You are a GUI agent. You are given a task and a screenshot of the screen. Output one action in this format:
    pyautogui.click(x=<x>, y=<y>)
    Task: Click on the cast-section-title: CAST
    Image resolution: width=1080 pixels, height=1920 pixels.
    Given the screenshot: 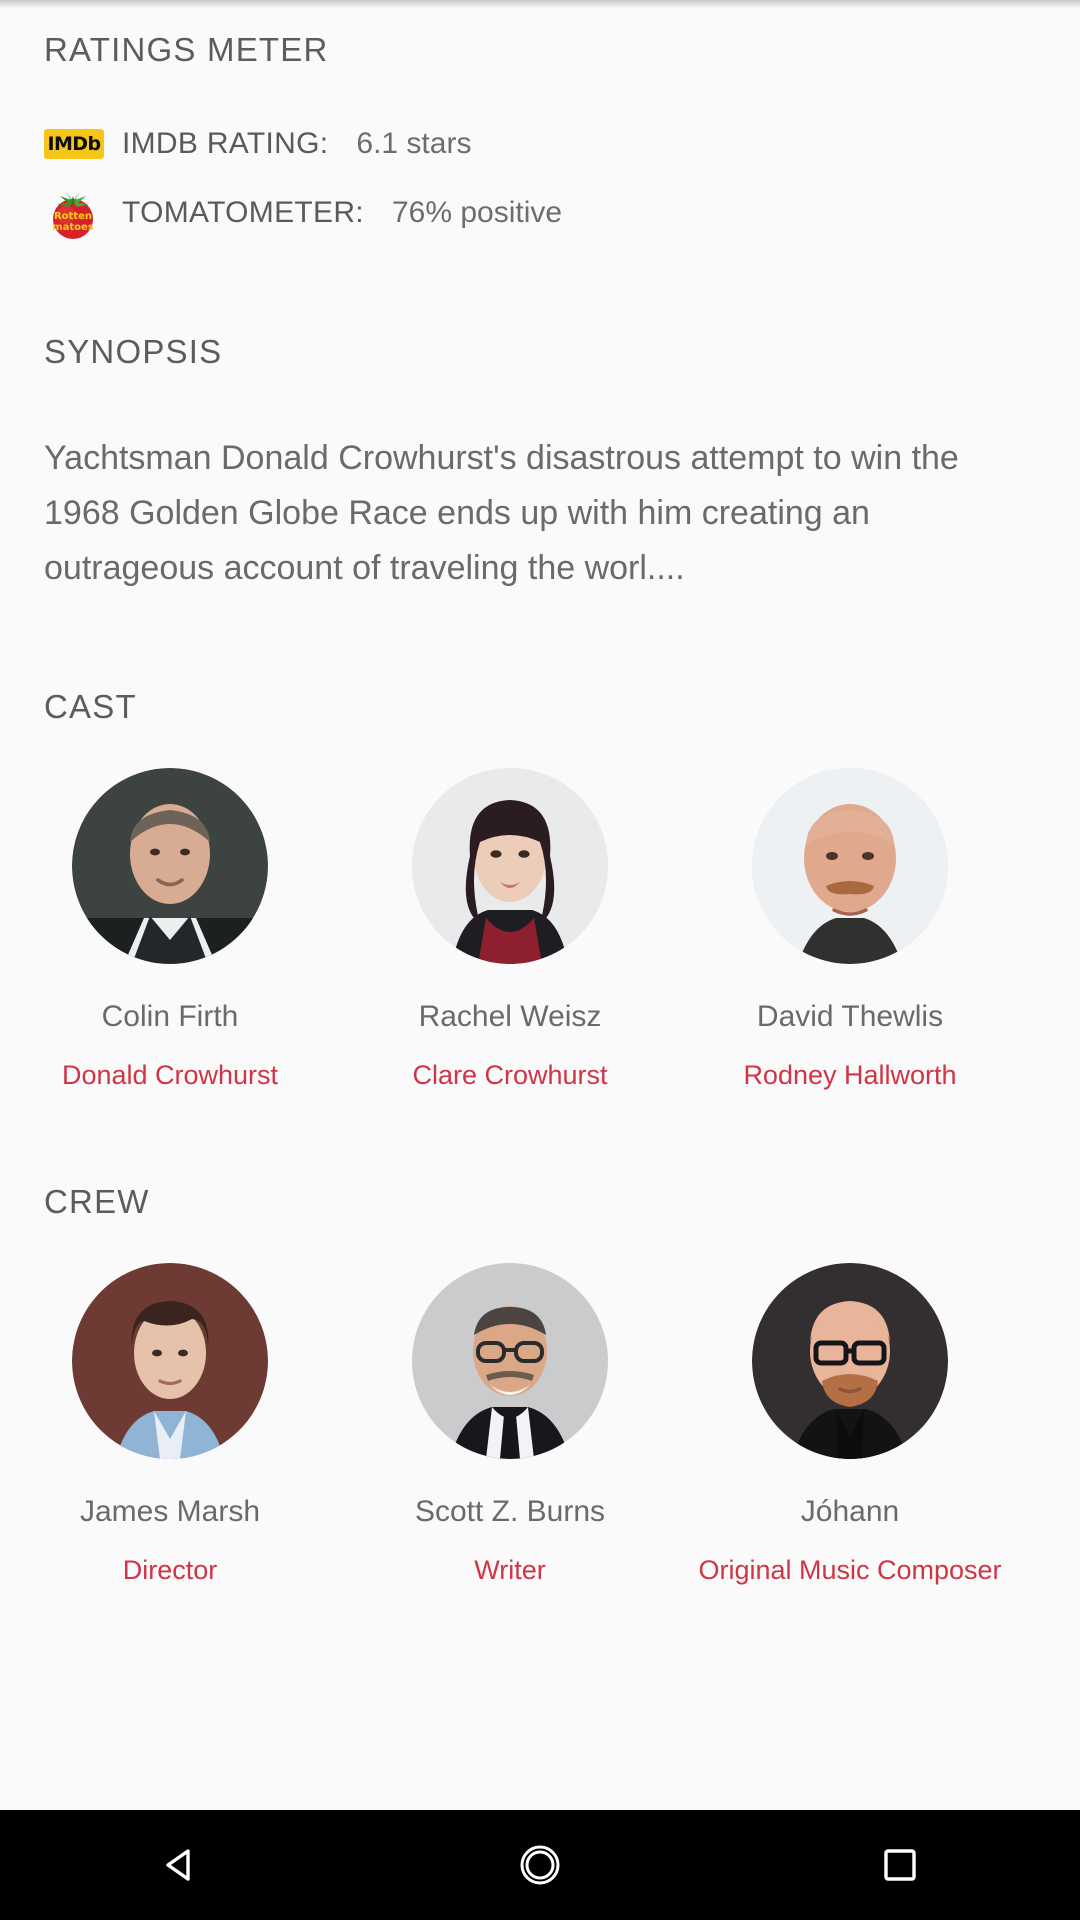 What is the action you would take?
    pyautogui.click(x=90, y=706)
    